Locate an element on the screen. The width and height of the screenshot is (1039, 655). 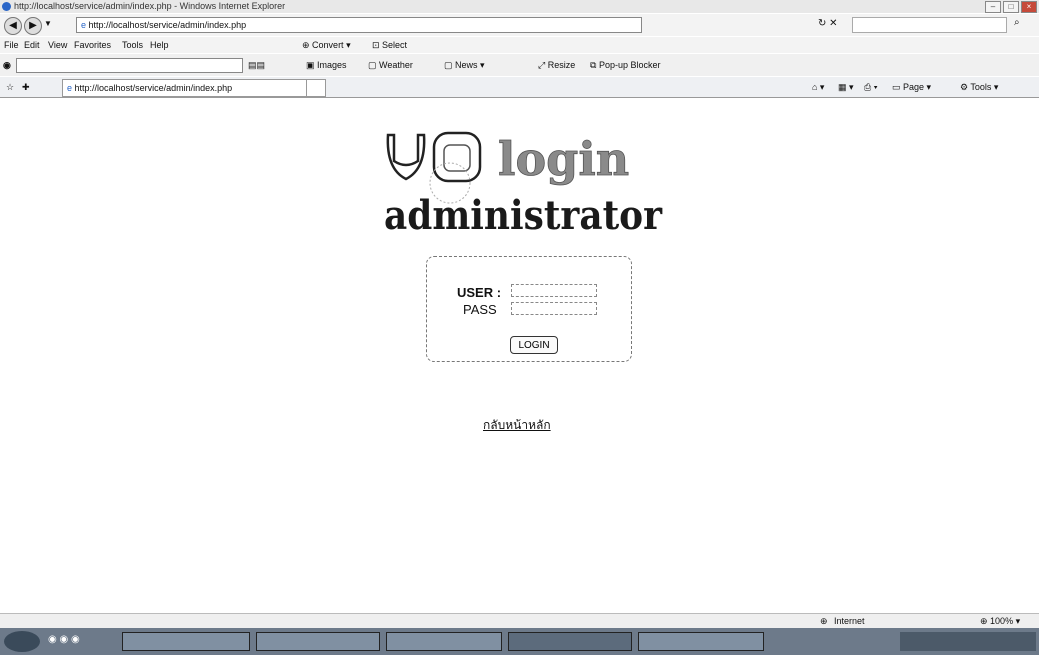
forward-button: ▶ is located at coordinates (33, 26).